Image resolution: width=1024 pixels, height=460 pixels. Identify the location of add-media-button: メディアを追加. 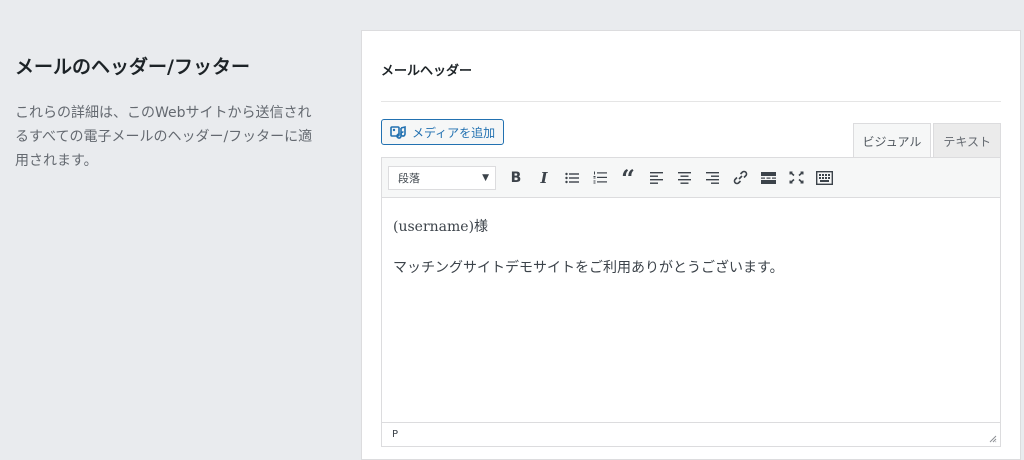
(443, 132).